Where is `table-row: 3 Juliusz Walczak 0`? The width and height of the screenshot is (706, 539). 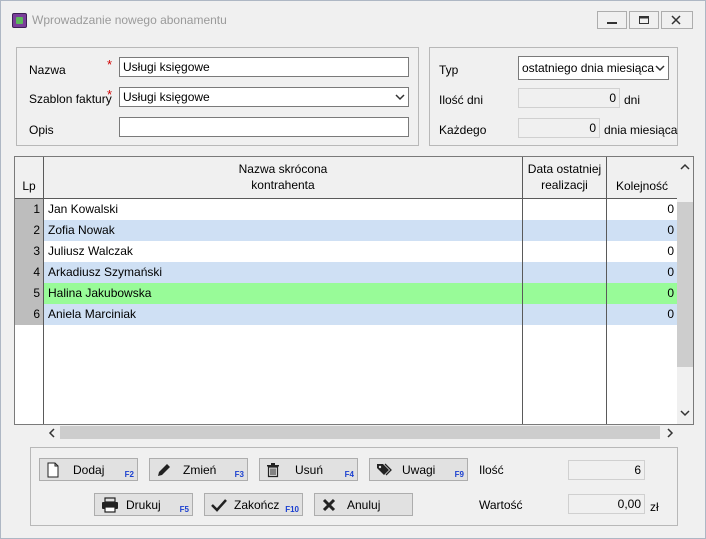 table-row: 3 Juliusz Walczak 0 is located at coordinates (346, 251).